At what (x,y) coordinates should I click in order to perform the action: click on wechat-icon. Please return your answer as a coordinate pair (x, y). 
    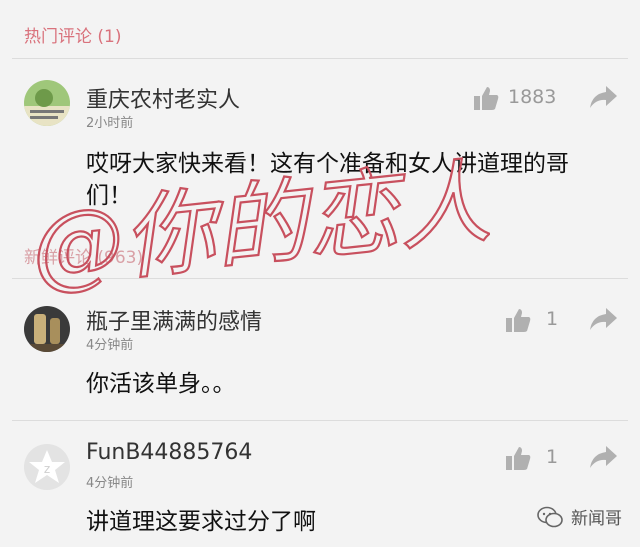
    Looking at the image, I should click on (550, 516).